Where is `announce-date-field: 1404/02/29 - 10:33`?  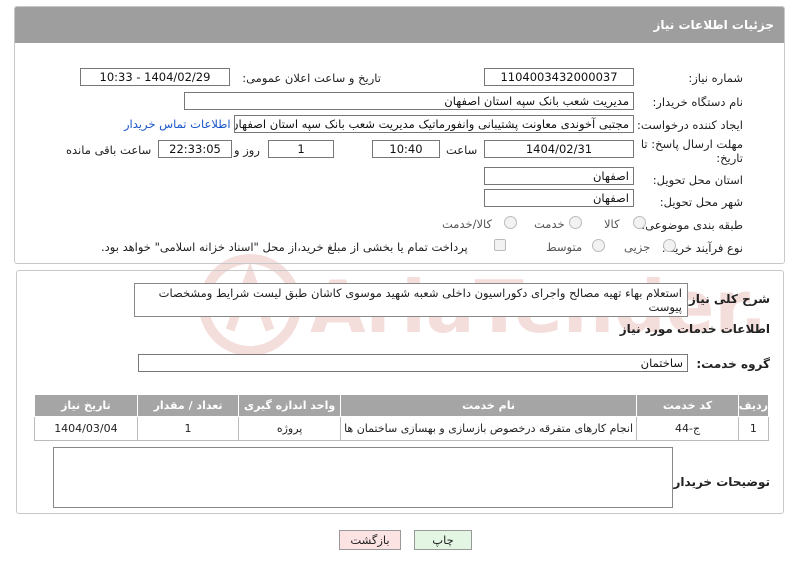 announce-date-field: 1404/02/29 - 10:33 is located at coordinates (155, 77).